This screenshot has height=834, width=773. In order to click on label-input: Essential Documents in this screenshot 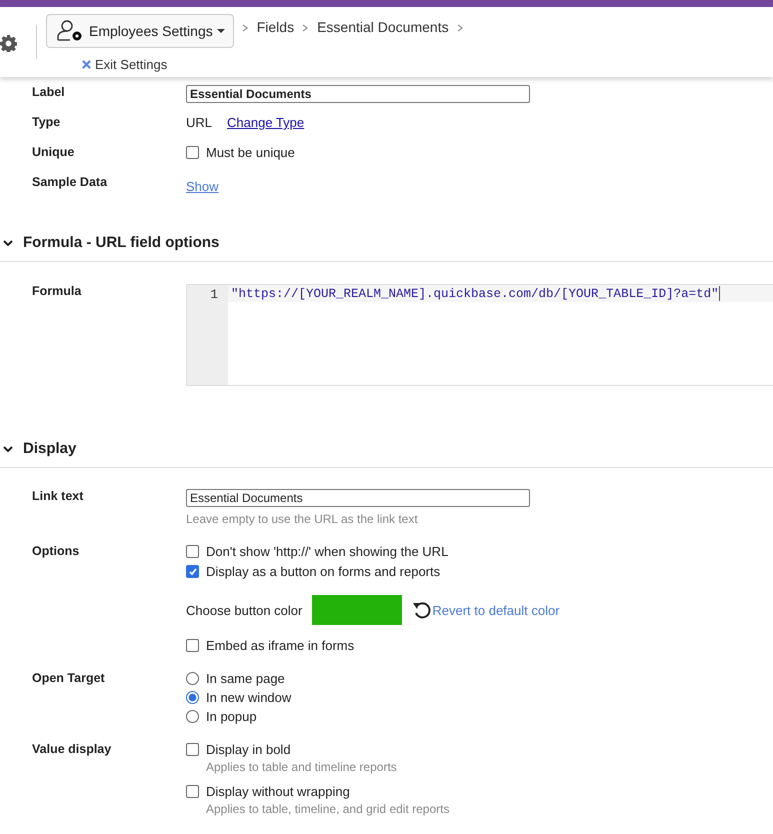, I will do `click(358, 94)`.